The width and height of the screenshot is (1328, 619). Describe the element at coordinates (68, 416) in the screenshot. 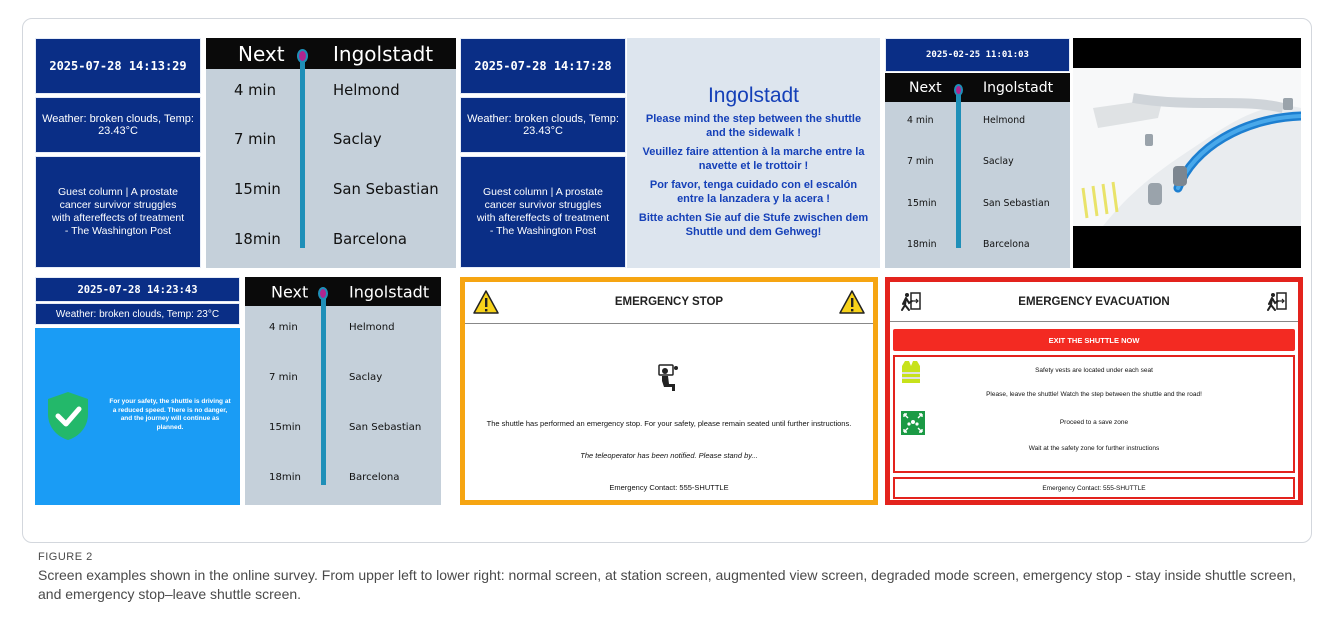

I see `shield-check-icon` at that location.